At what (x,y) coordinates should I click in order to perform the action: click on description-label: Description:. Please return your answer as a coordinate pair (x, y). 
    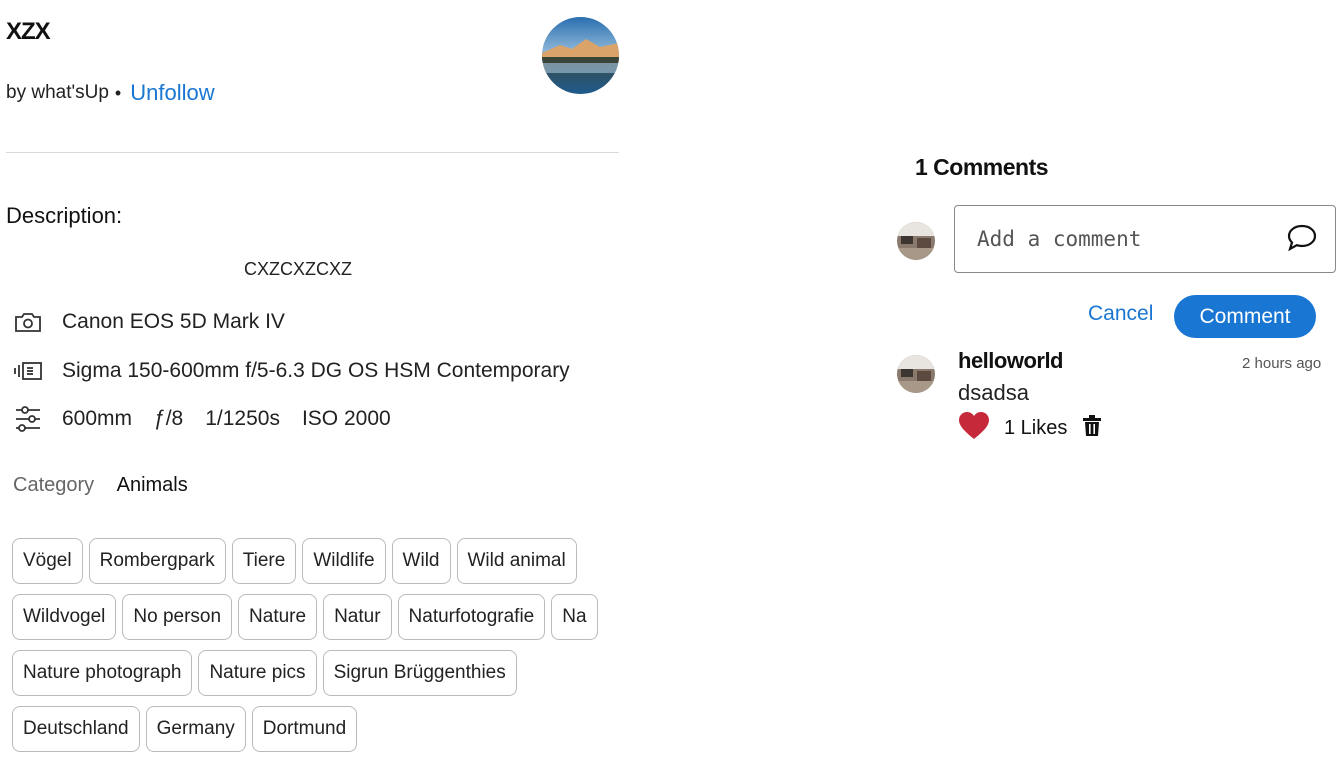
    Looking at the image, I should click on (64, 215).